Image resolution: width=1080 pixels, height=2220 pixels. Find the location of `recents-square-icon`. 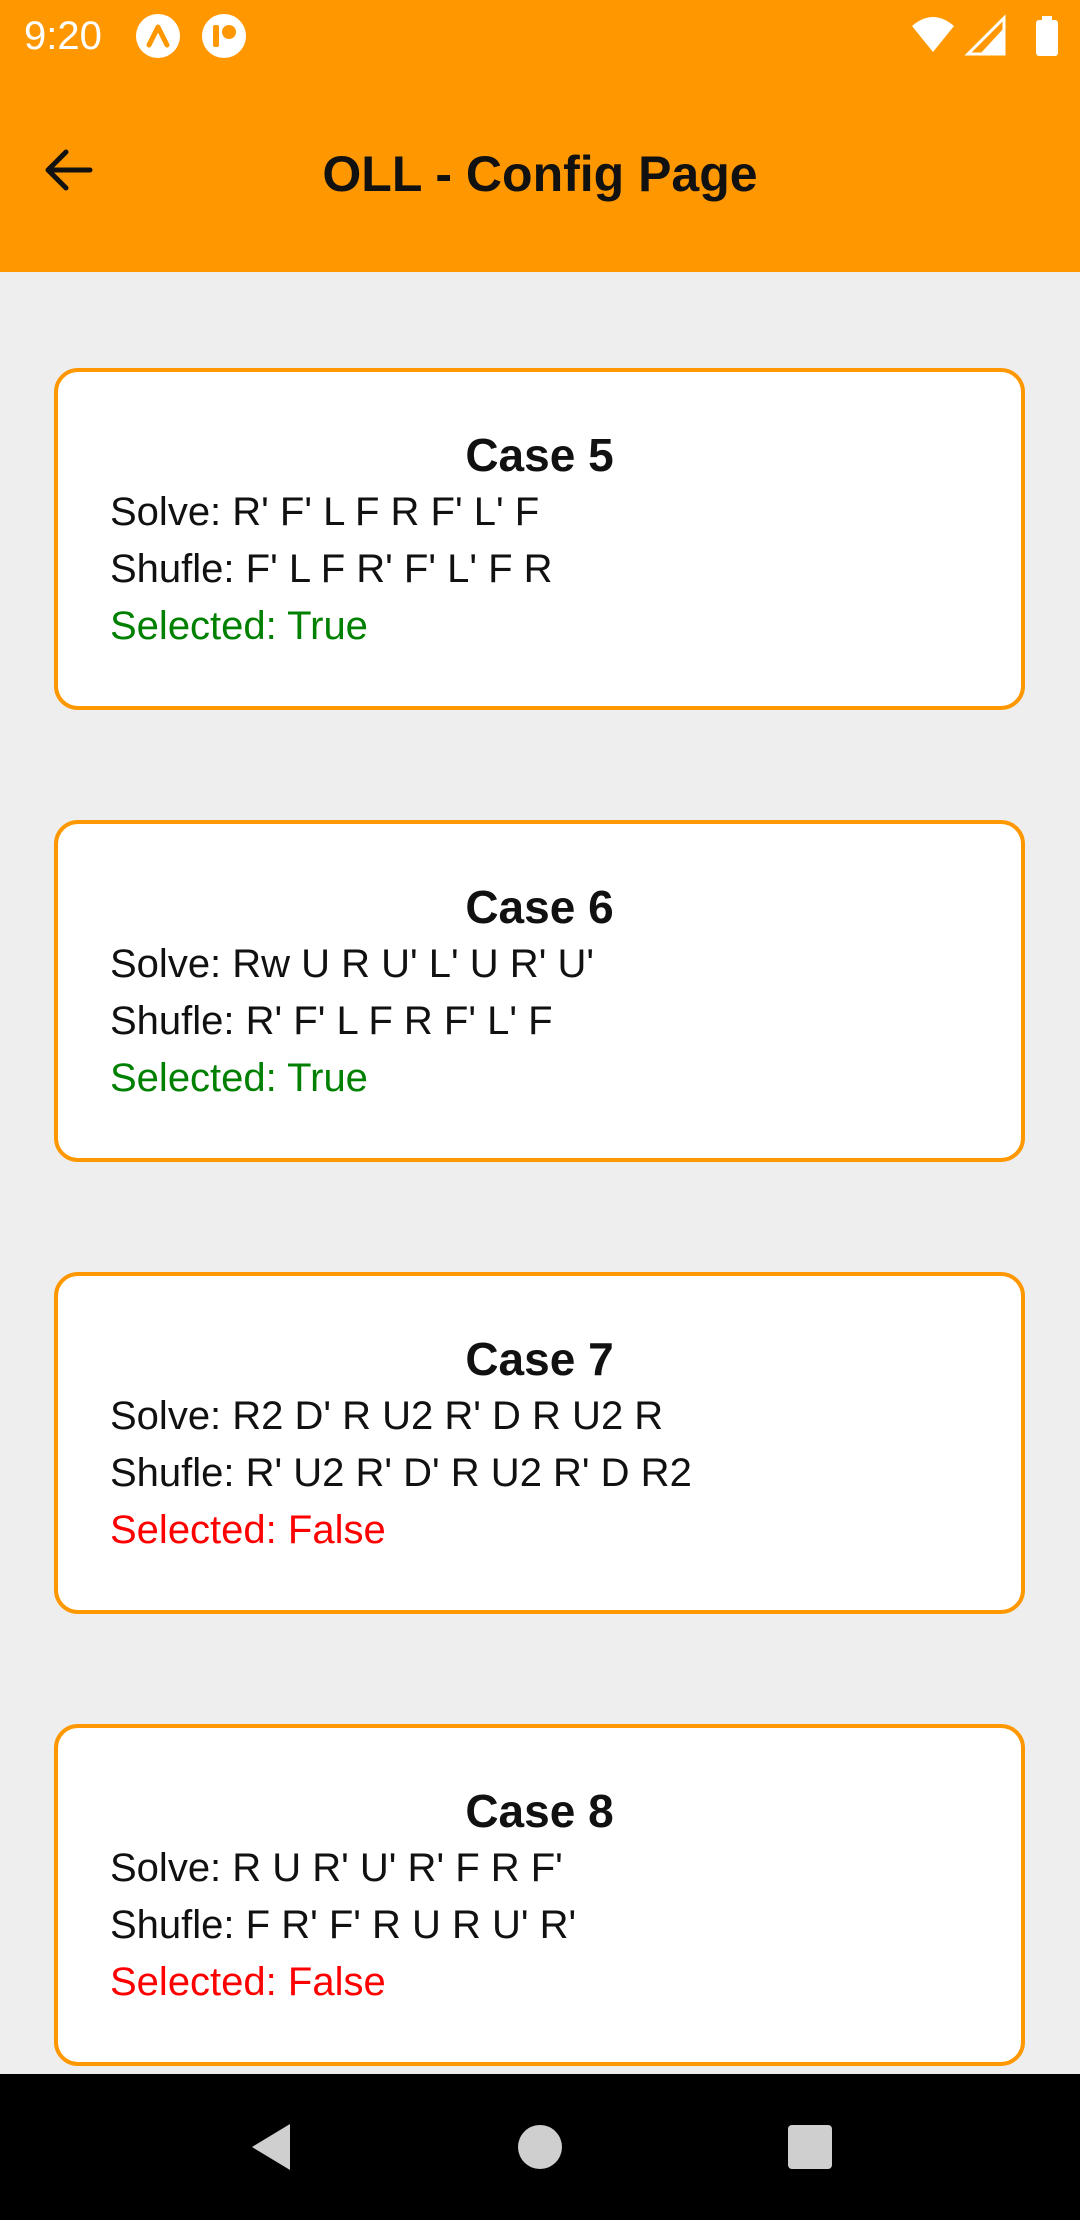

recents-square-icon is located at coordinates (810, 2147).